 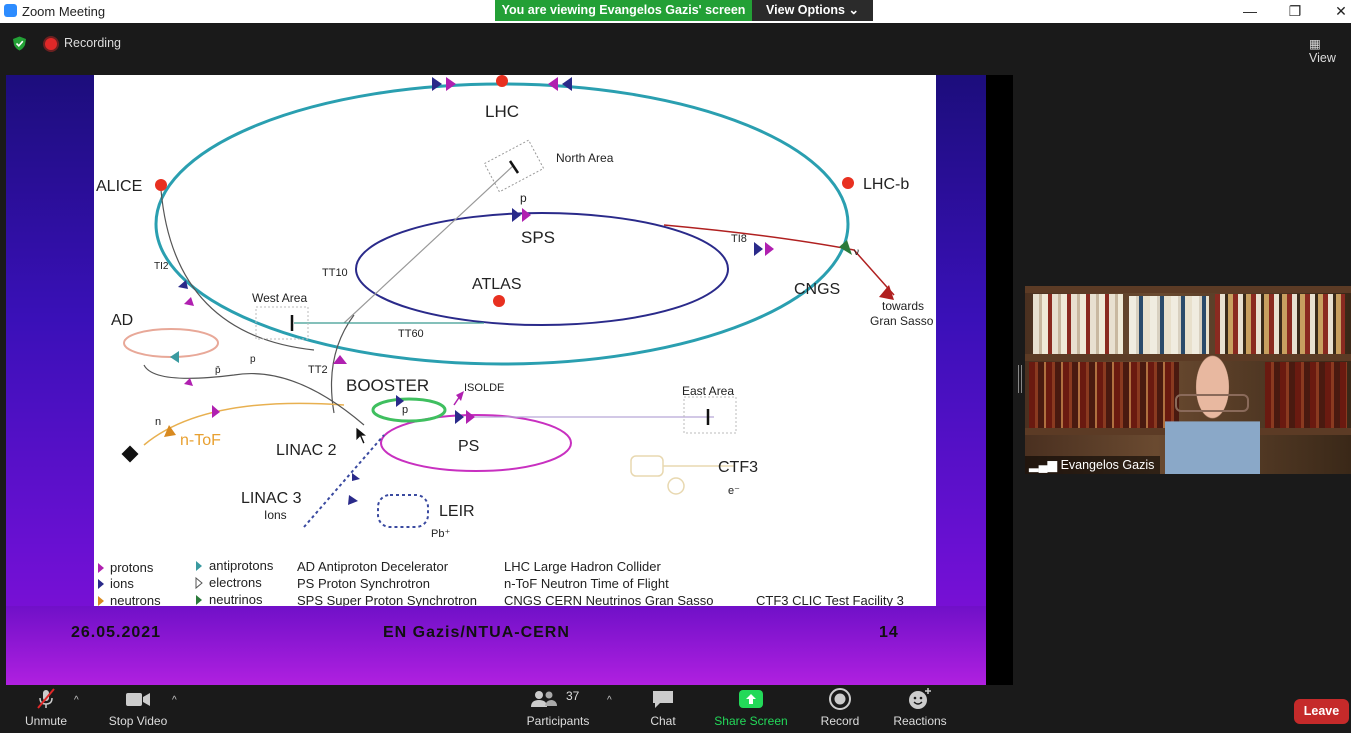 What do you see at coordinates (92, 43) in the screenshot?
I see `recording-label: Recording` at bounding box center [92, 43].